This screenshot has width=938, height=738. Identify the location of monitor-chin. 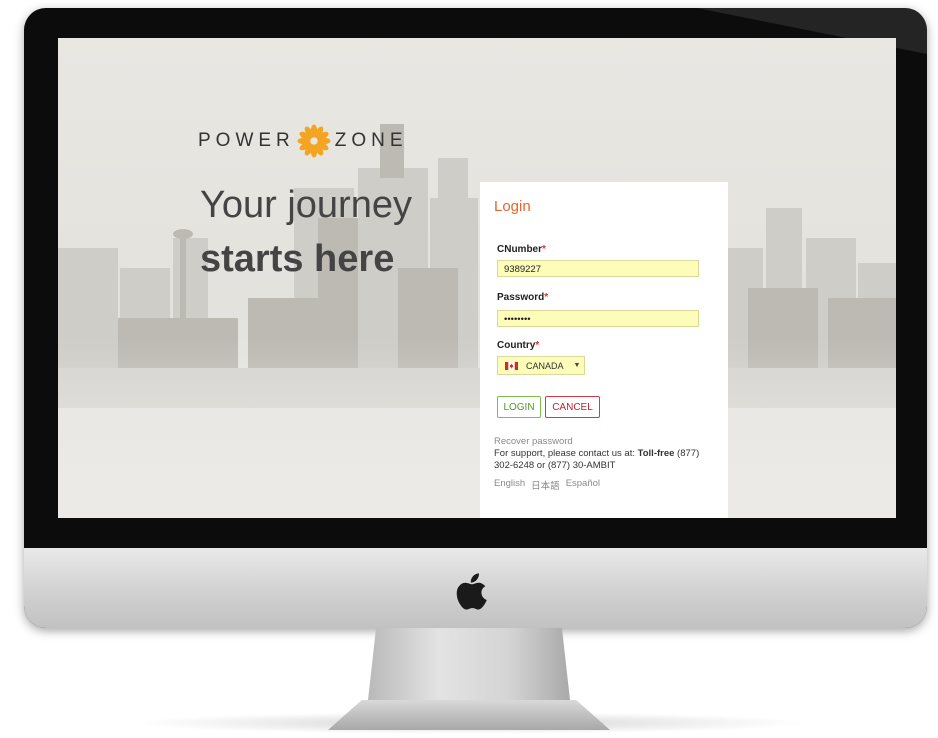
(475, 588).